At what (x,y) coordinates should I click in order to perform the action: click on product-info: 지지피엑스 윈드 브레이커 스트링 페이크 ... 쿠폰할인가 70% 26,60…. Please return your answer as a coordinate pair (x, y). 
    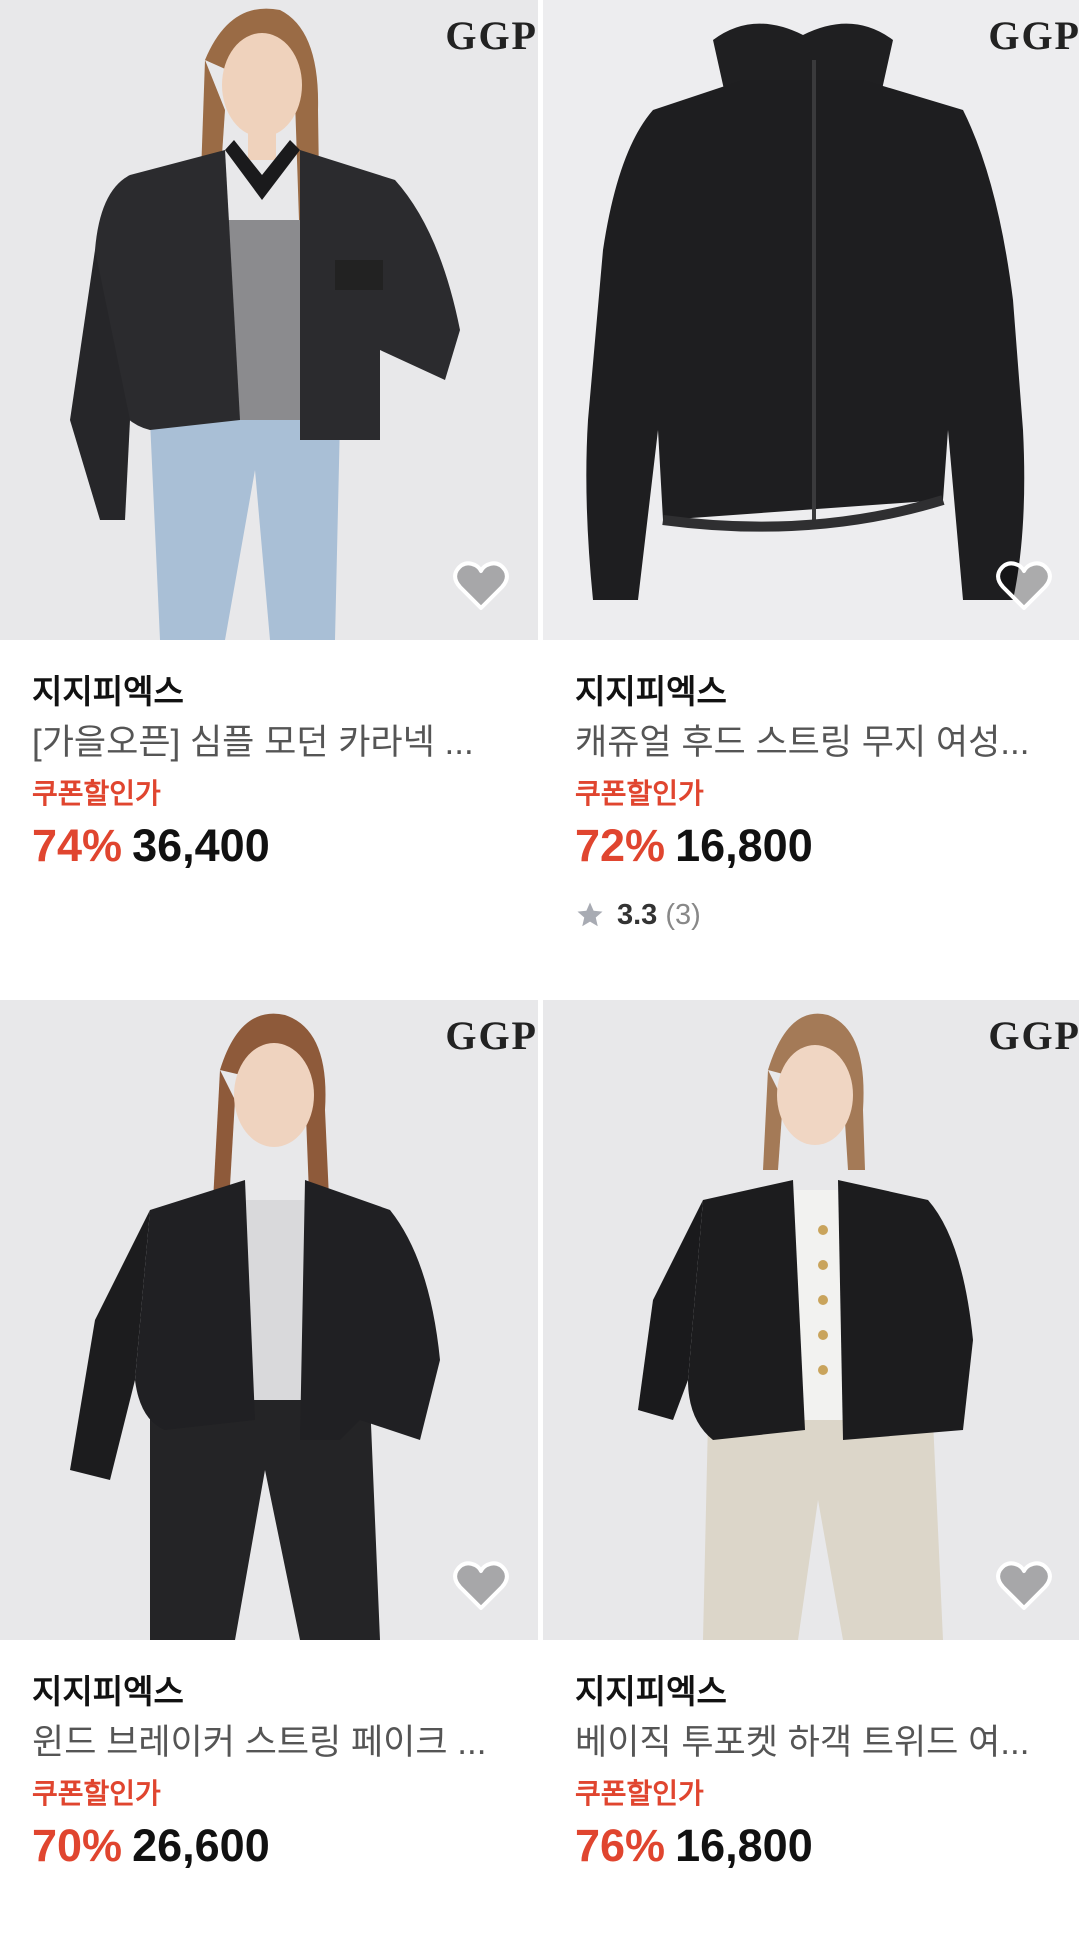
    Looking at the image, I should click on (269, 1762).